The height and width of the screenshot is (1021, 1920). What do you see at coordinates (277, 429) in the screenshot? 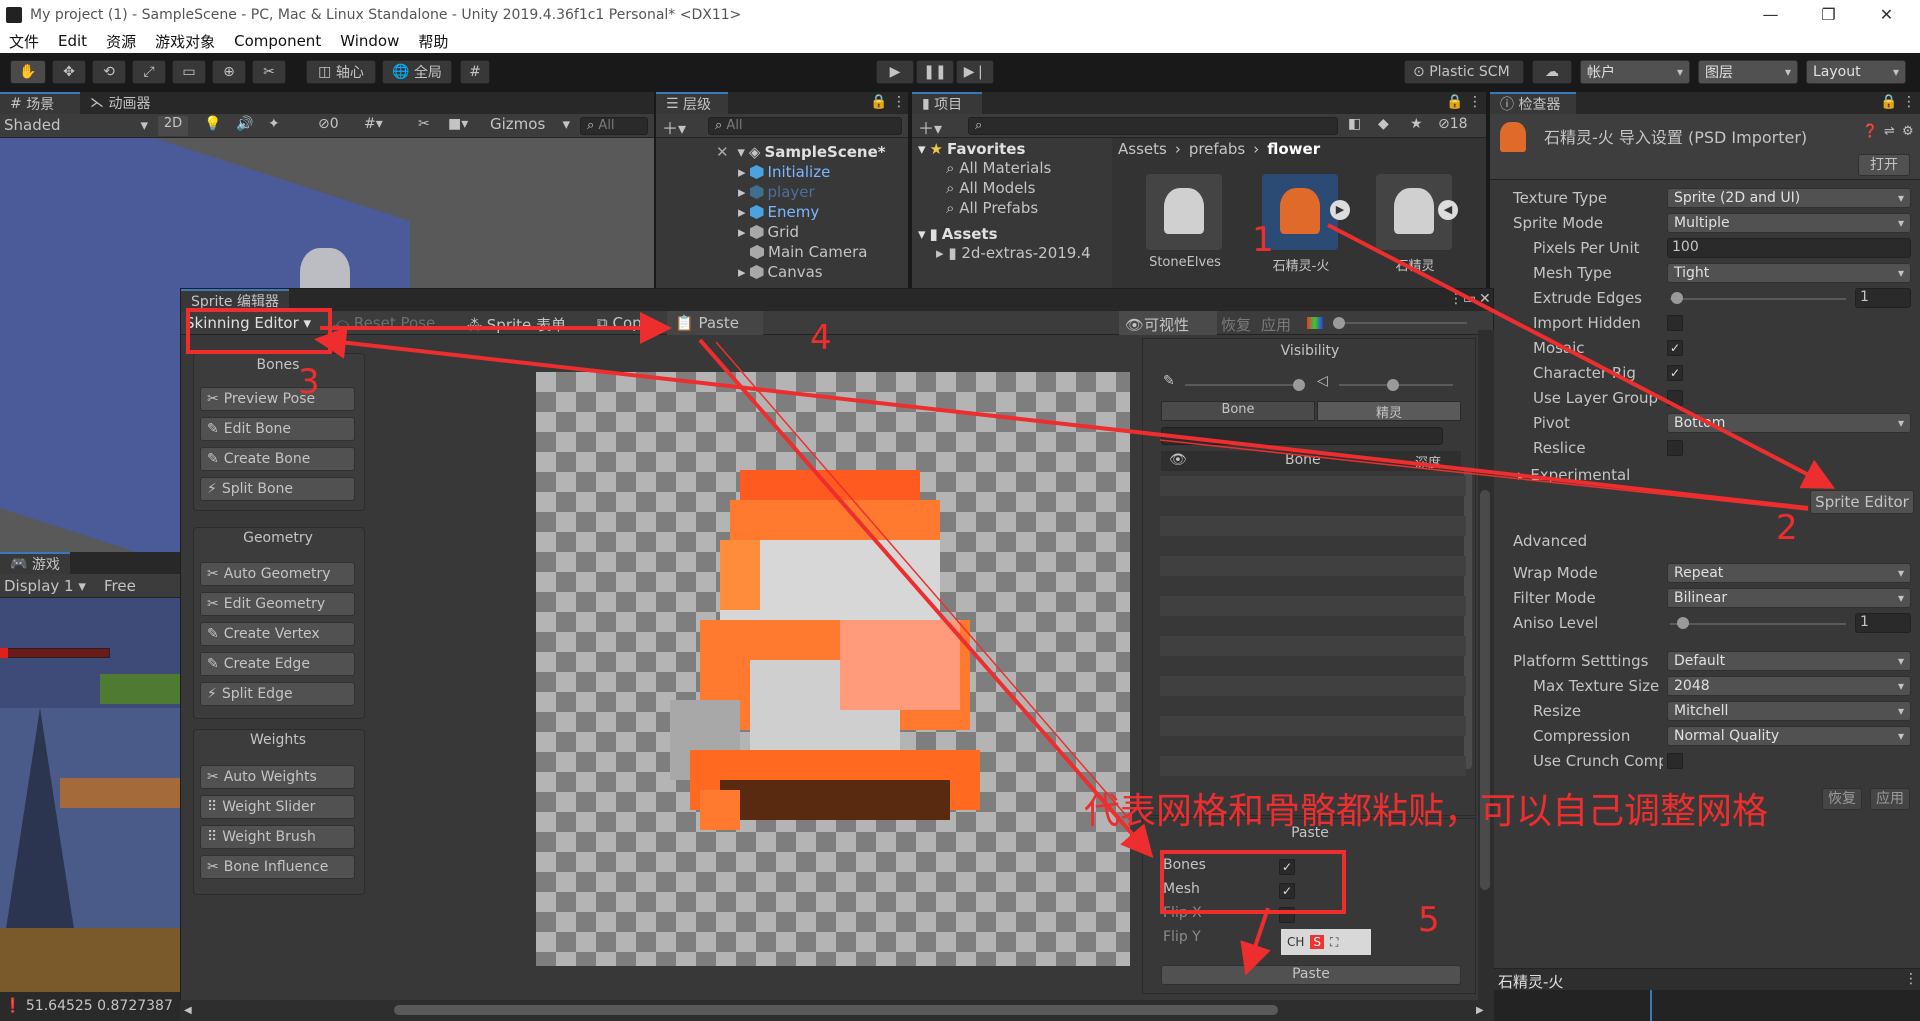
I see `edit-bone-button: ✎ Edit Bone` at bounding box center [277, 429].